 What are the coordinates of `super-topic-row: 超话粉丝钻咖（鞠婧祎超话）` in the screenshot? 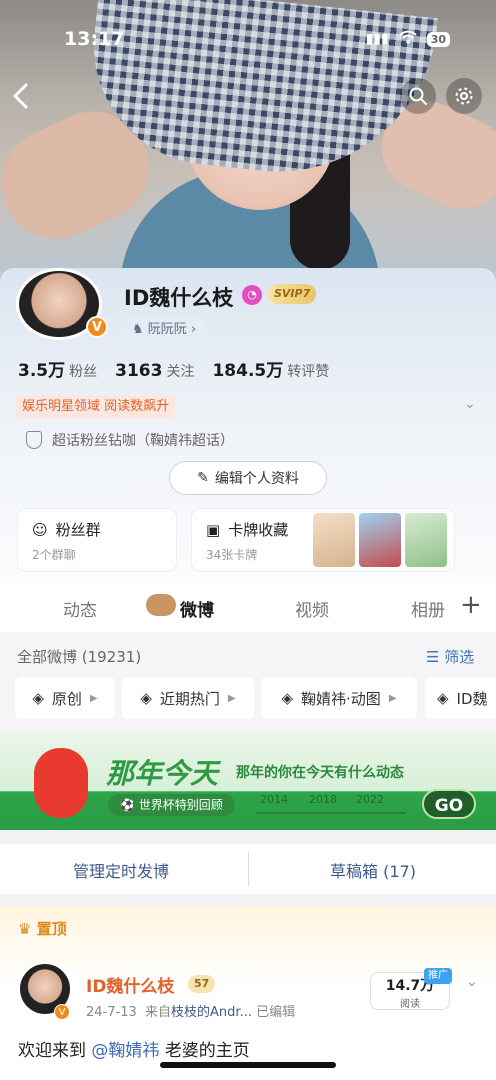 It's located at (130, 440).